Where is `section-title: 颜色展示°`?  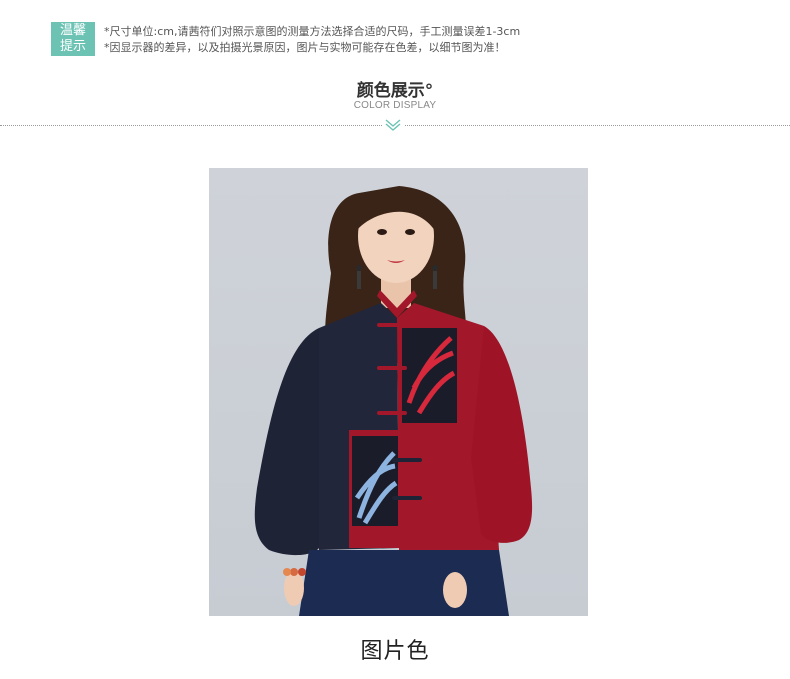
section-title: 颜色展示° is located at coordinates (395, 91).